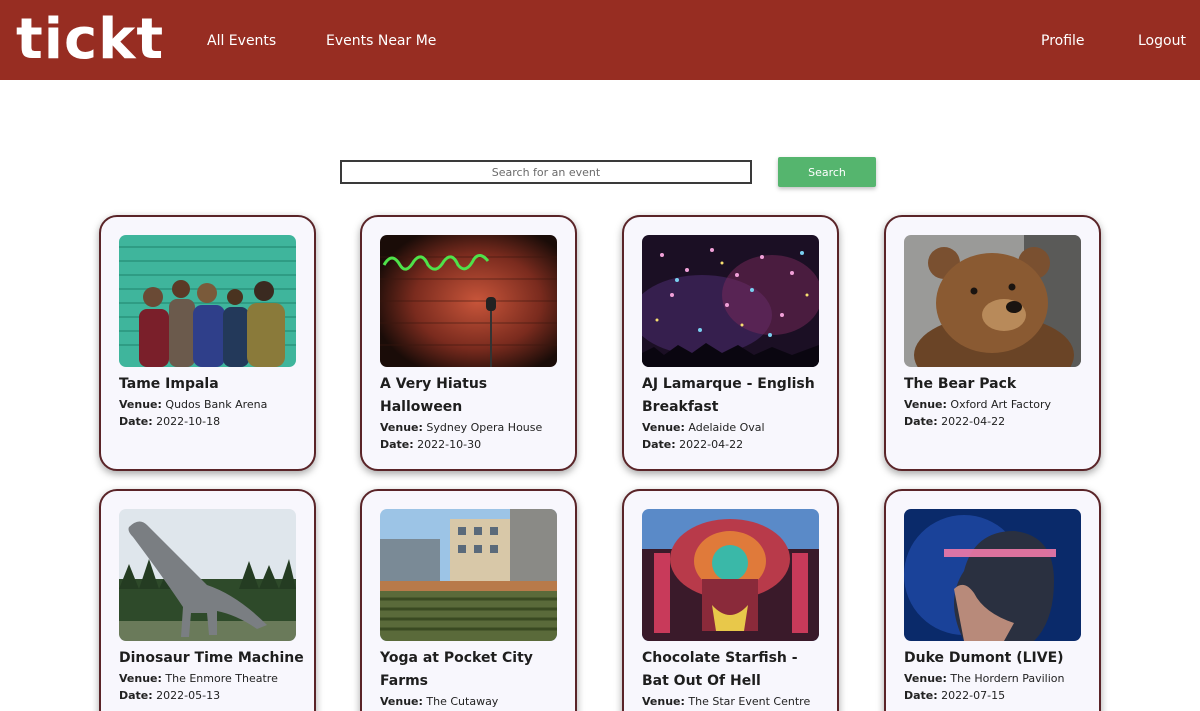  I want to click on event-venue: Venue: The Star Event Centre, so click(737, 701).